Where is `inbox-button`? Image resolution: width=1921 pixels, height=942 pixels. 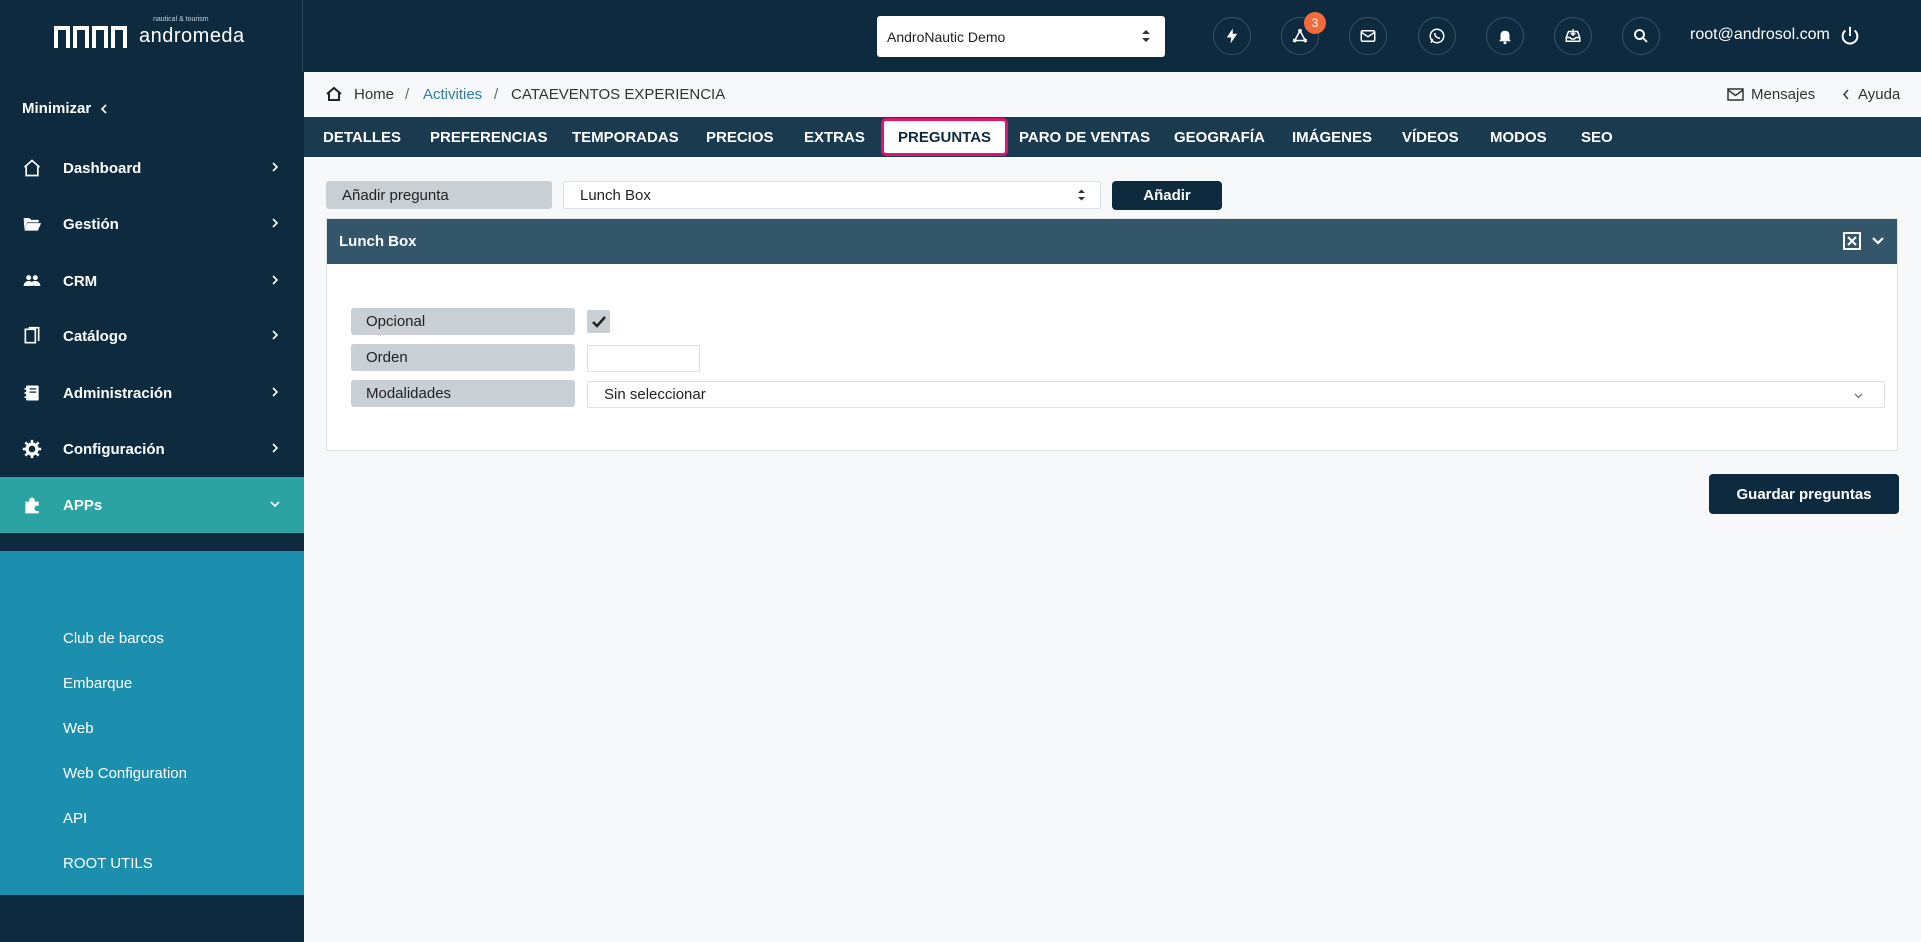 inbox-button is located at coordinates (1573, 36).